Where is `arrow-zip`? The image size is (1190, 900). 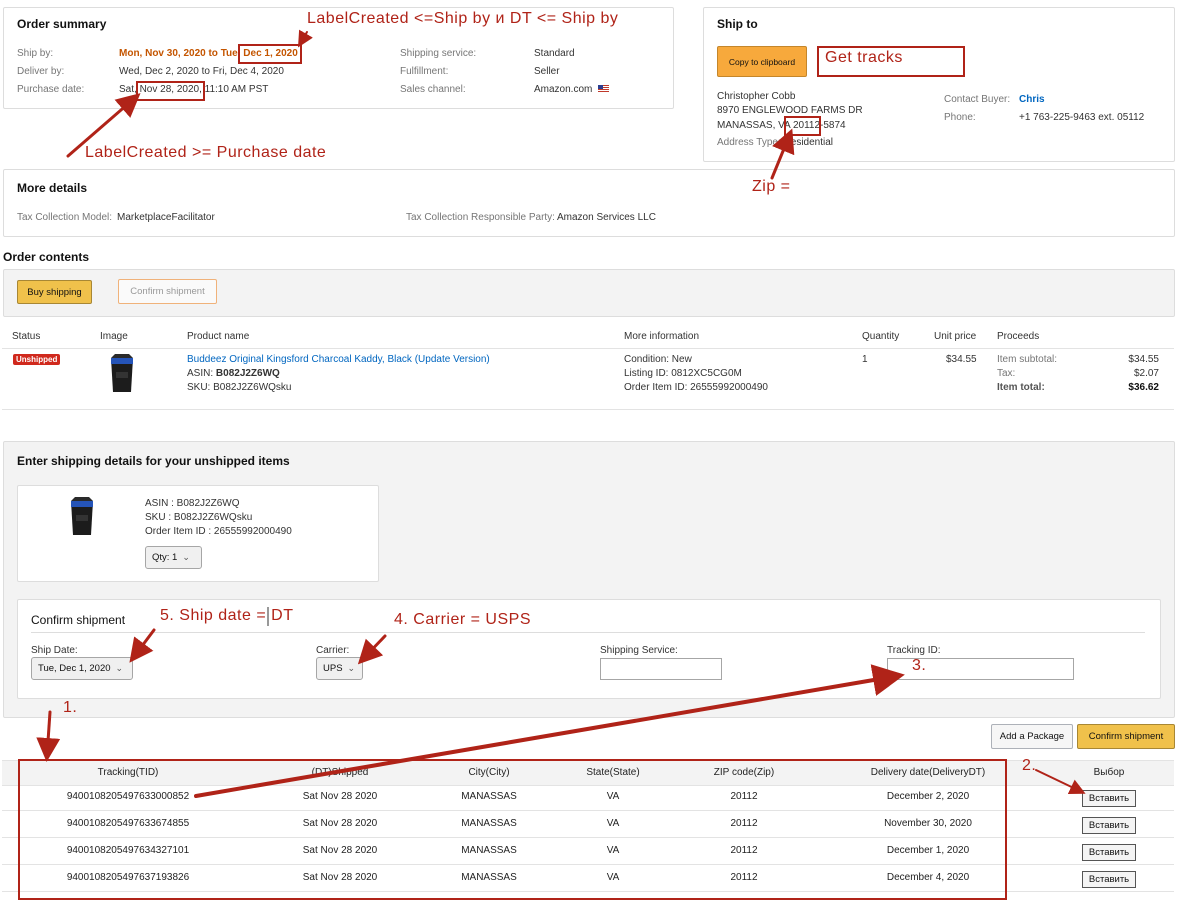 arrow-zip is located at coordinates (782, 154).